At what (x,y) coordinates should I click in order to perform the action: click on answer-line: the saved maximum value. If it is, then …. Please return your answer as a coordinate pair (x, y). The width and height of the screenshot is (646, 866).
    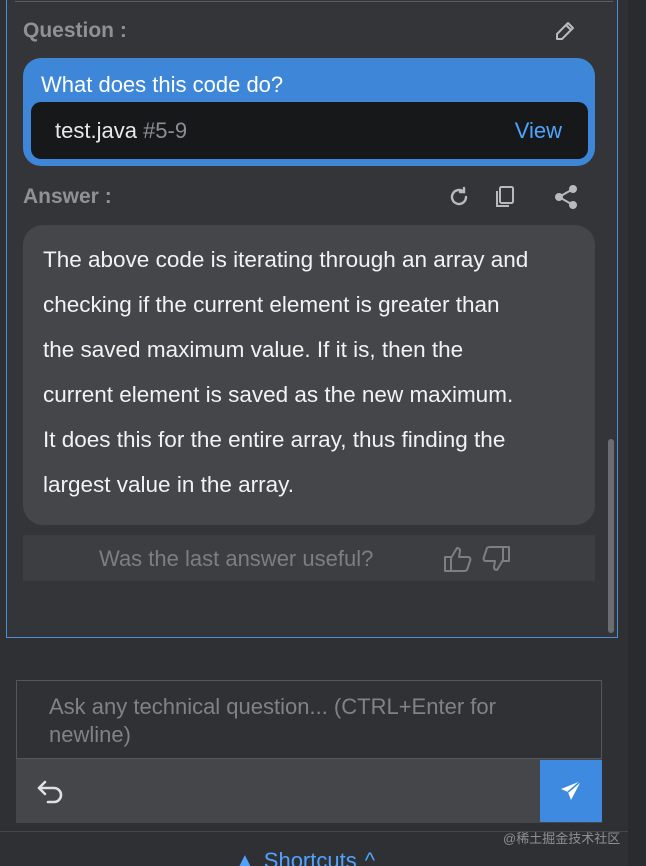
    Looking at the image, I should click on (253, 349).